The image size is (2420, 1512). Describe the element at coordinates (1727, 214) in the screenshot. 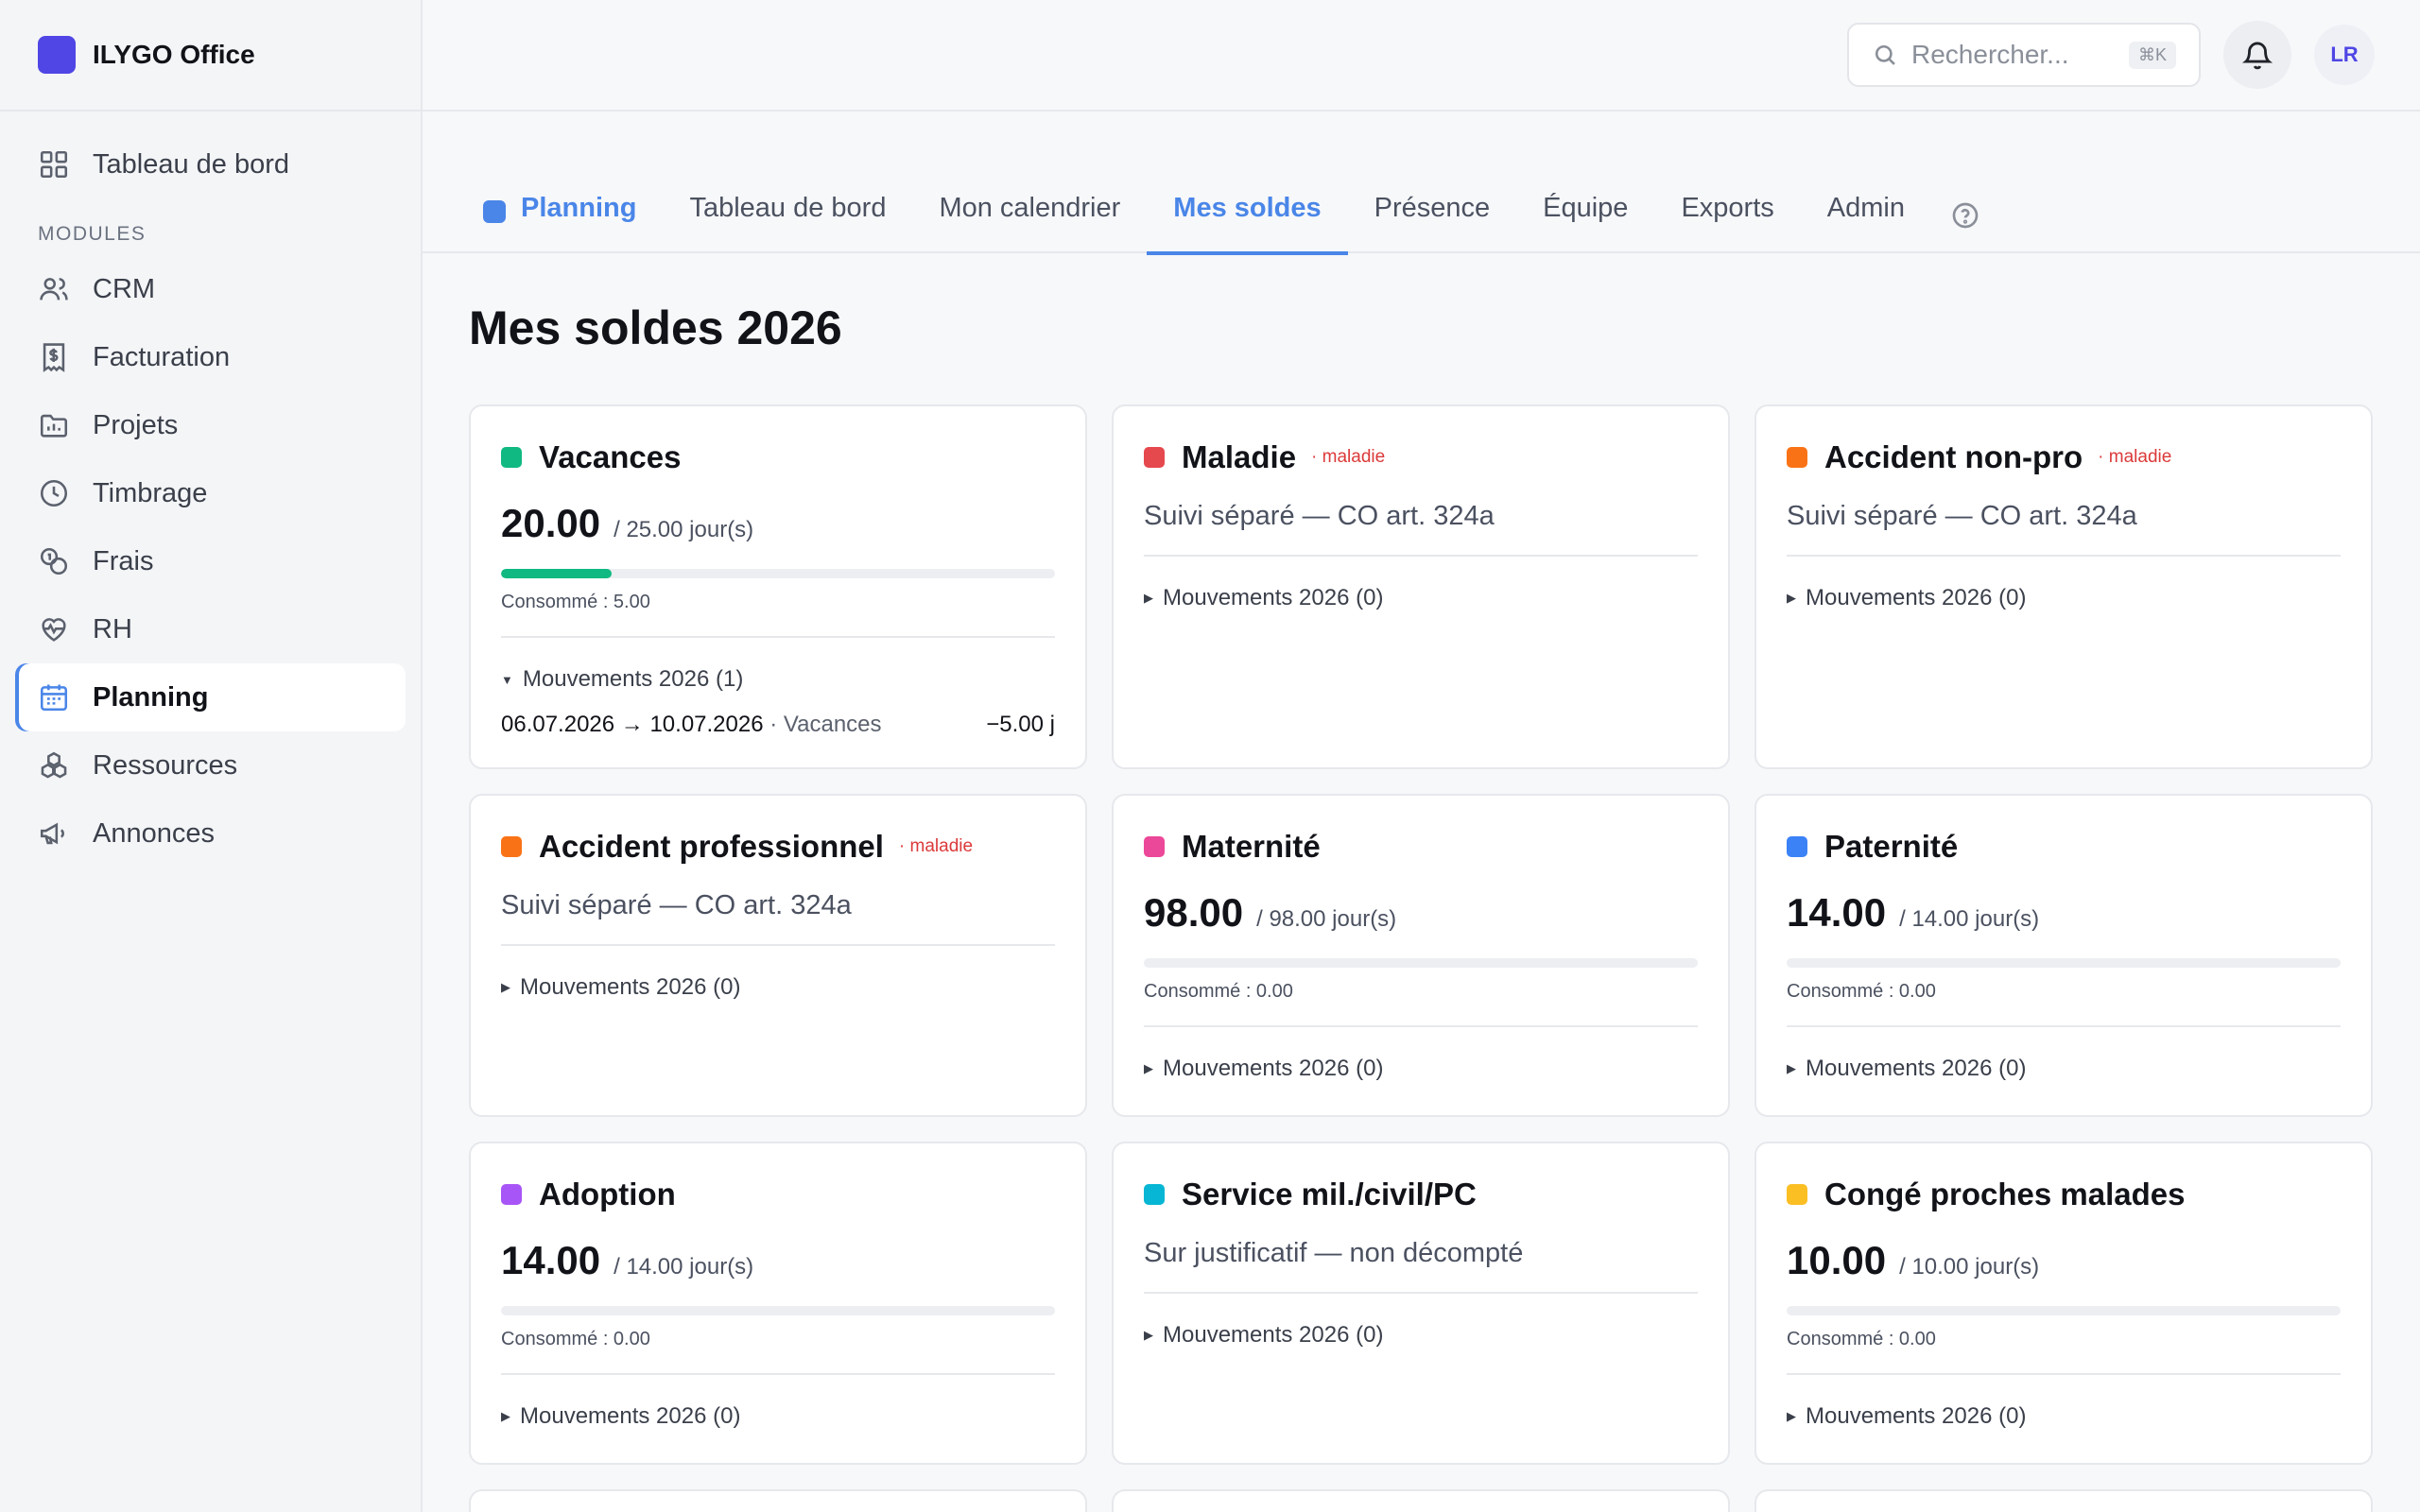

I see `tab-exports: Exports` at that location.